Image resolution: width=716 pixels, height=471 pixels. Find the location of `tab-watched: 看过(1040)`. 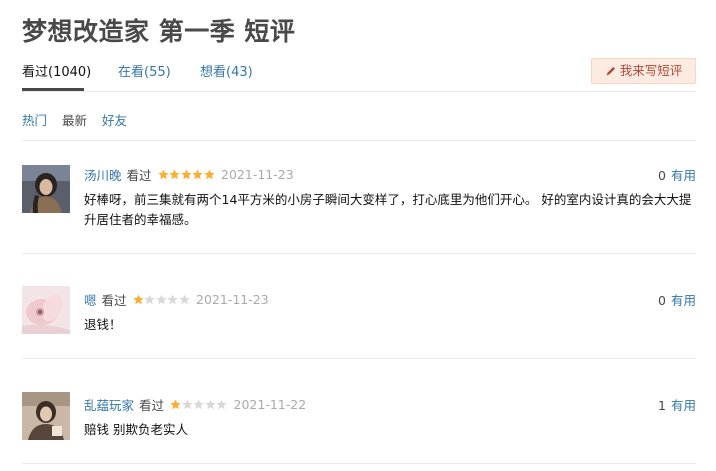

tab-watched: 看过(1040) is located at coordinates (56, 70).